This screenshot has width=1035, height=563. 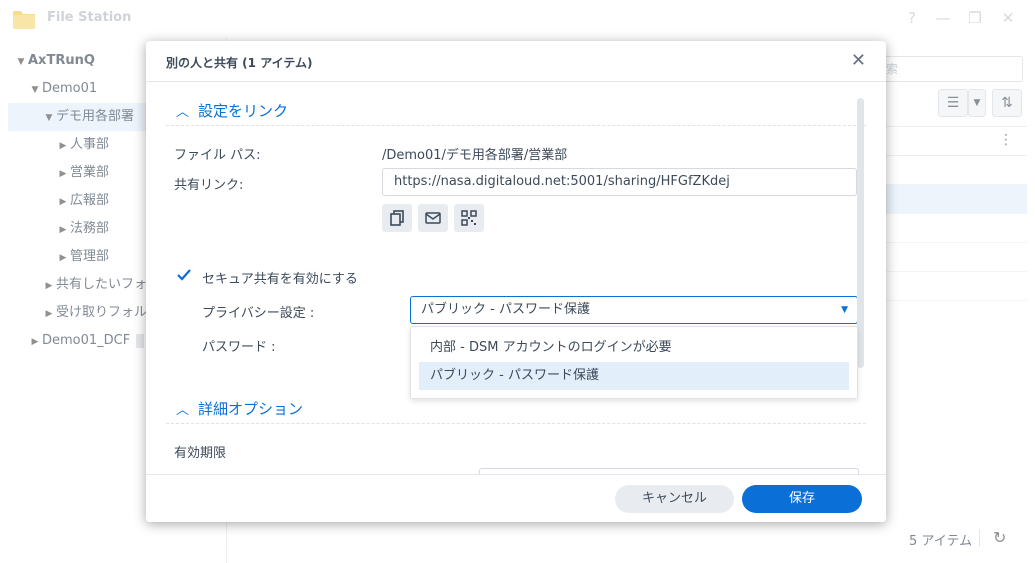 I want to click on dialog-title: 別の人と共有 (1 アイテム), so click(x=239, y=63).